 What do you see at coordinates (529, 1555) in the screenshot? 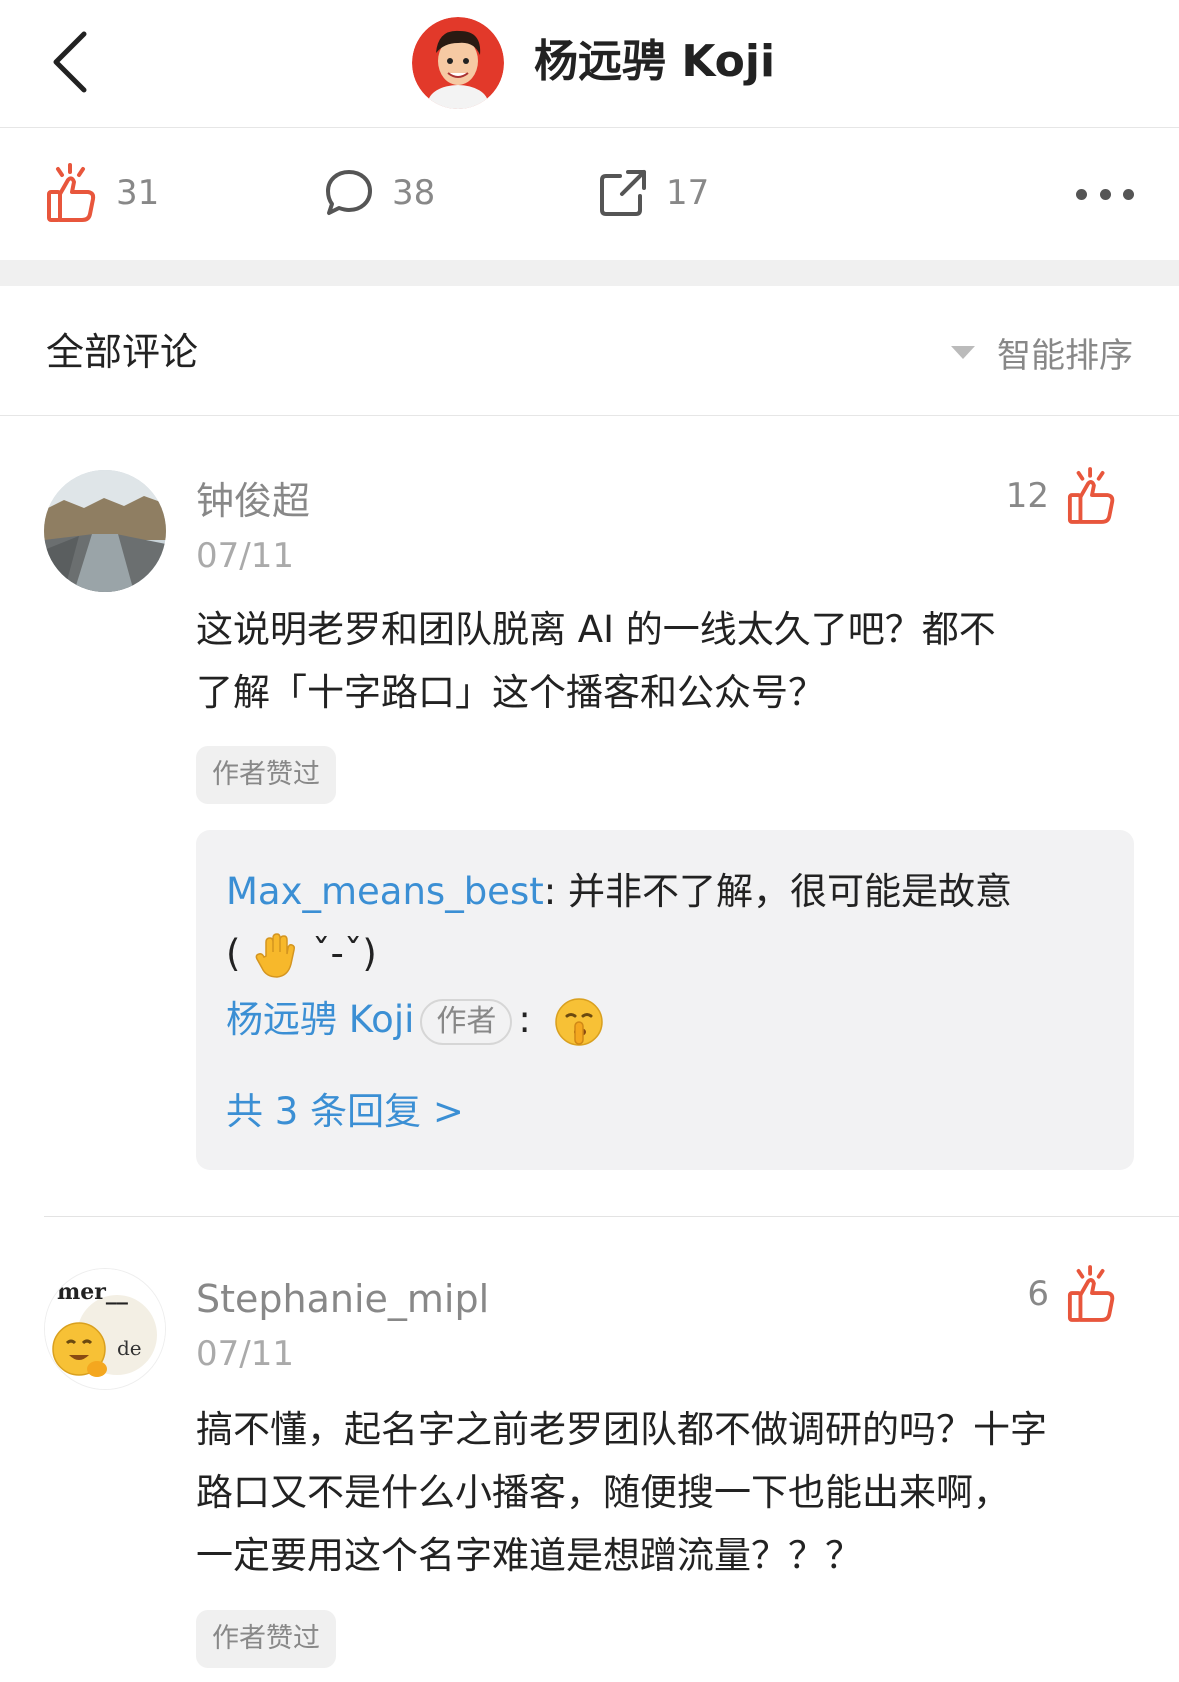
I see `comment-text-line: 一定要用这个名字难道是想蹭流量？？？` at bounding box center [529, 1555].